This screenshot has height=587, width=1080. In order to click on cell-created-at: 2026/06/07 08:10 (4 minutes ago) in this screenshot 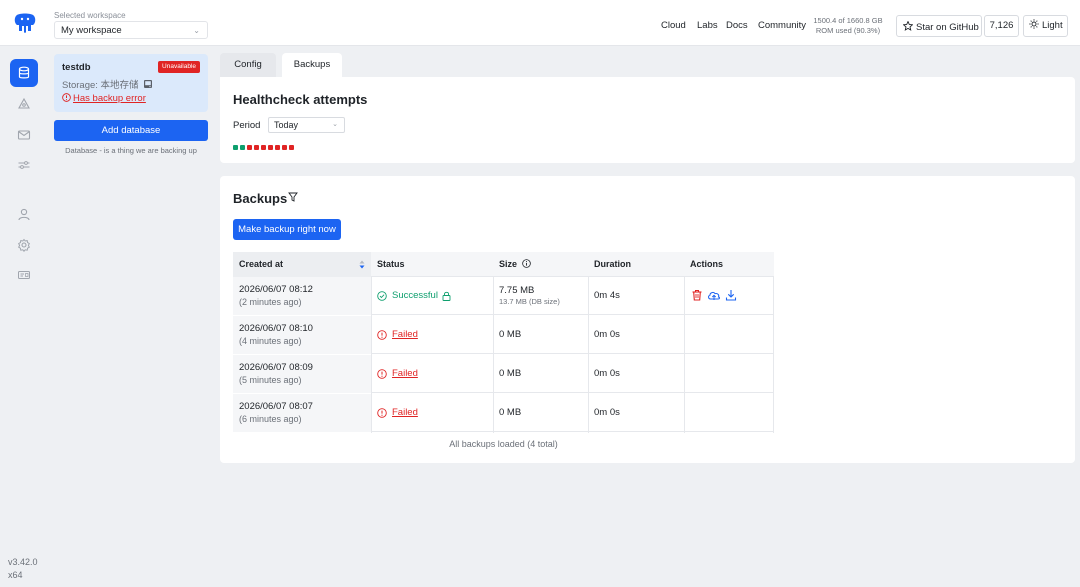, I will do `click(302, 335)`.